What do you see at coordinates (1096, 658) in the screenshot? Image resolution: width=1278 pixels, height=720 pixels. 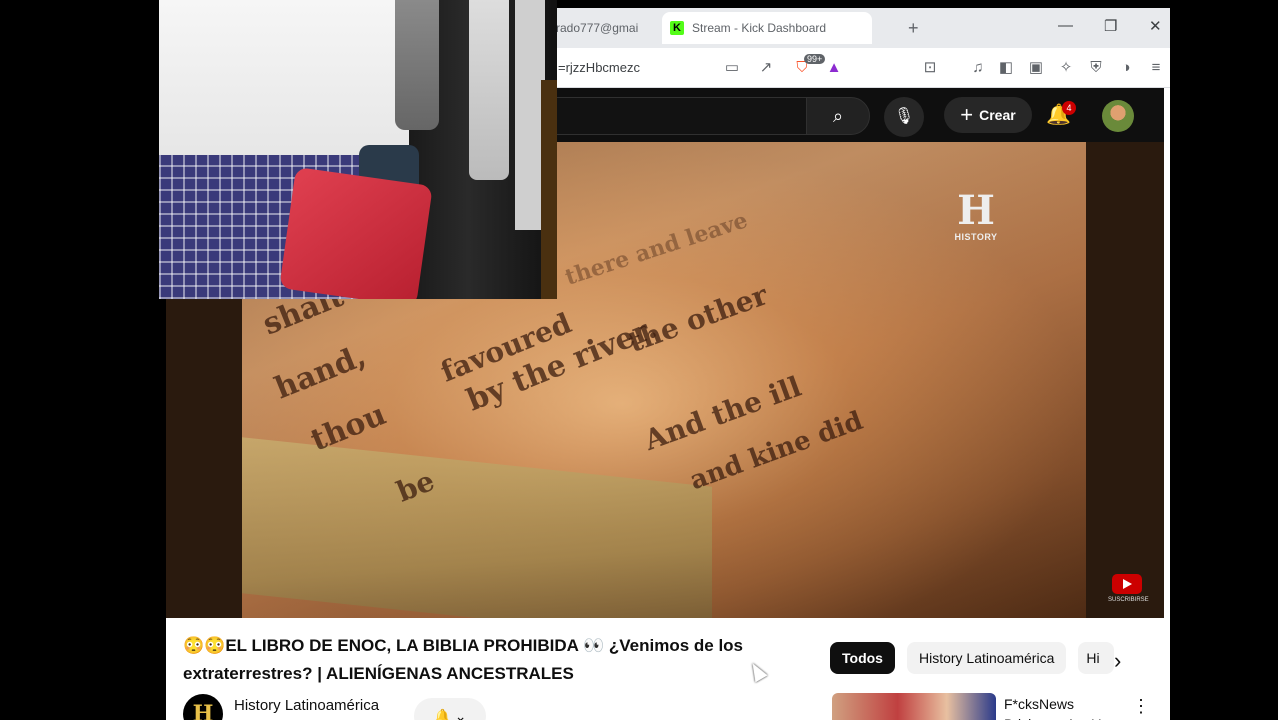 I see `chip-more: Hi` at bounding box center [1096, 658].